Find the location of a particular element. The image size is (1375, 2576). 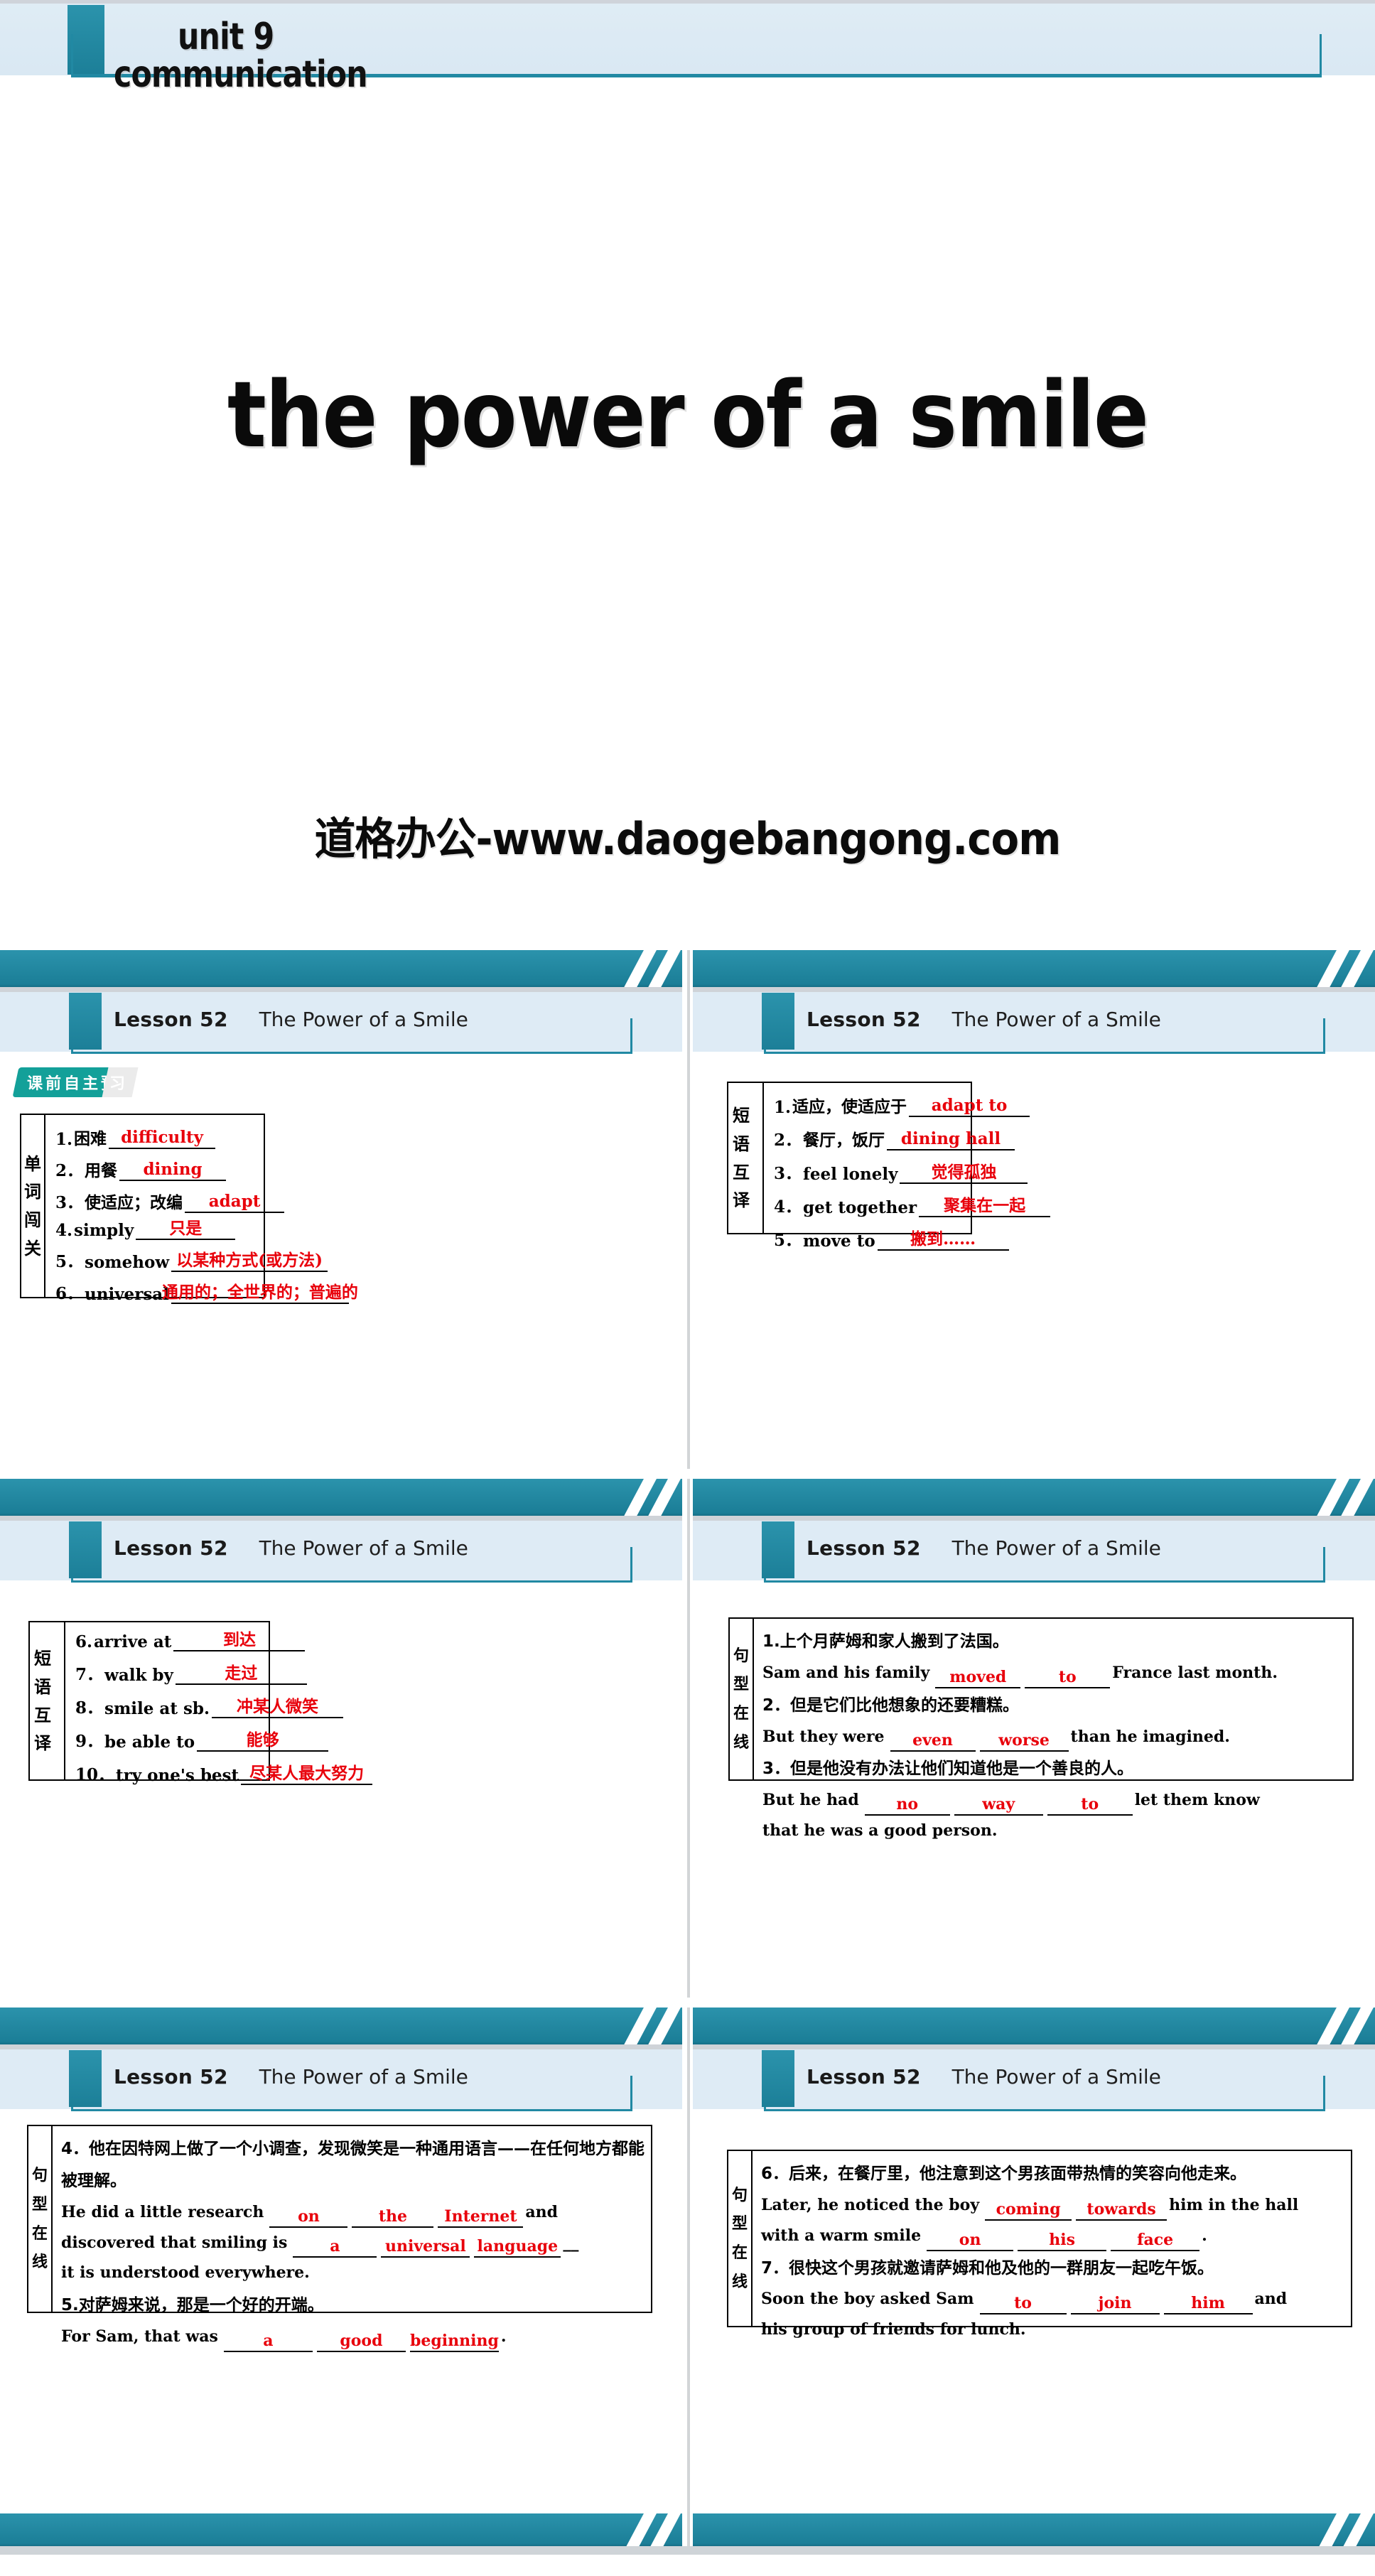

answer-blank: difficulty is located at coordinates (162, 1139).